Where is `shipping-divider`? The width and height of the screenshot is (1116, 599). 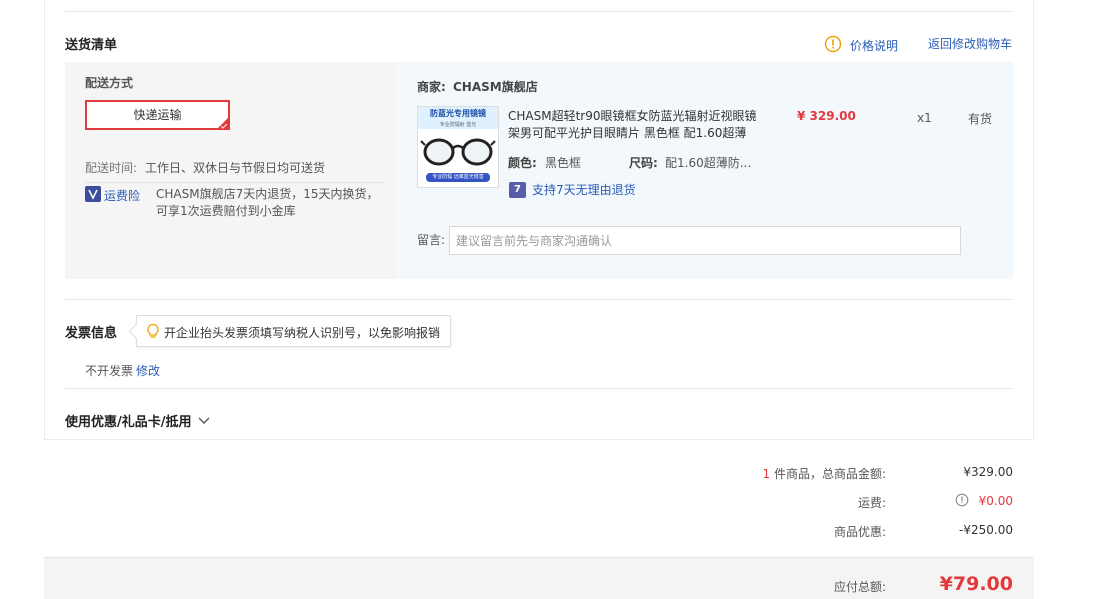 shipping-divider is located at coordinates (235, 182).